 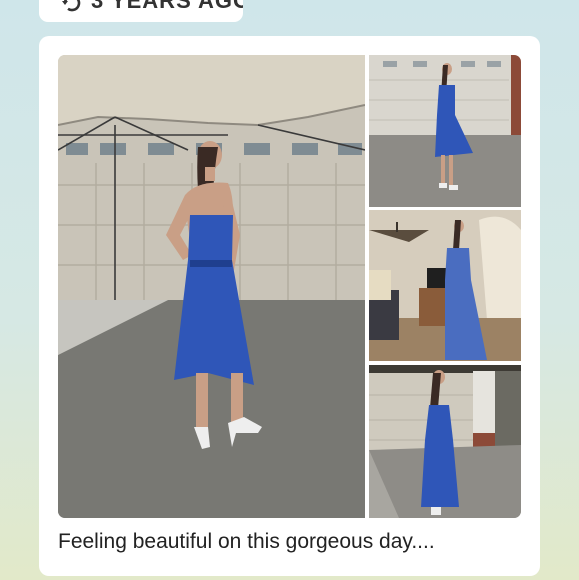 I want to click on memory-chip: 3 YEARS AGO, so click(x=141, y=11).